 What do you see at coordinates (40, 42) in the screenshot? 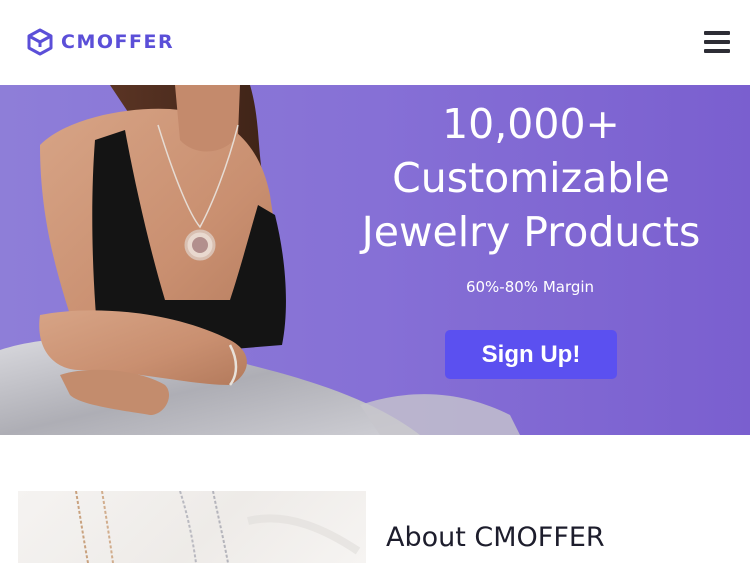
I see `cube-logo-icon` at bounding box center [40, 42].